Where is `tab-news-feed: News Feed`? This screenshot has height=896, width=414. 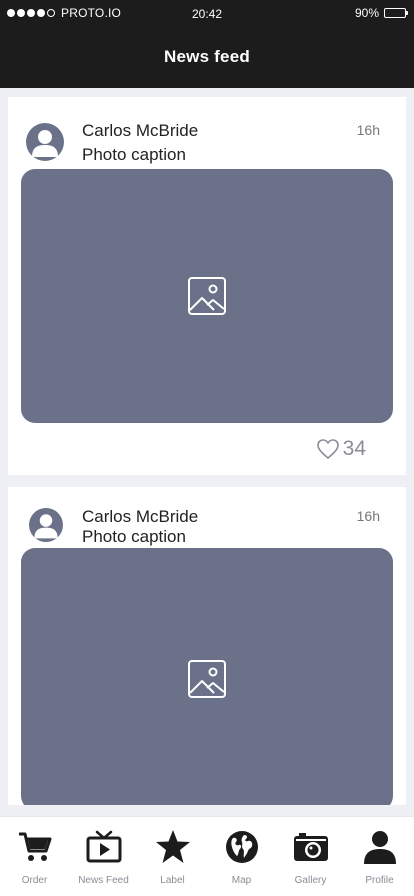
tab-news-feed: News Feed is located at coordinates (103, 856).